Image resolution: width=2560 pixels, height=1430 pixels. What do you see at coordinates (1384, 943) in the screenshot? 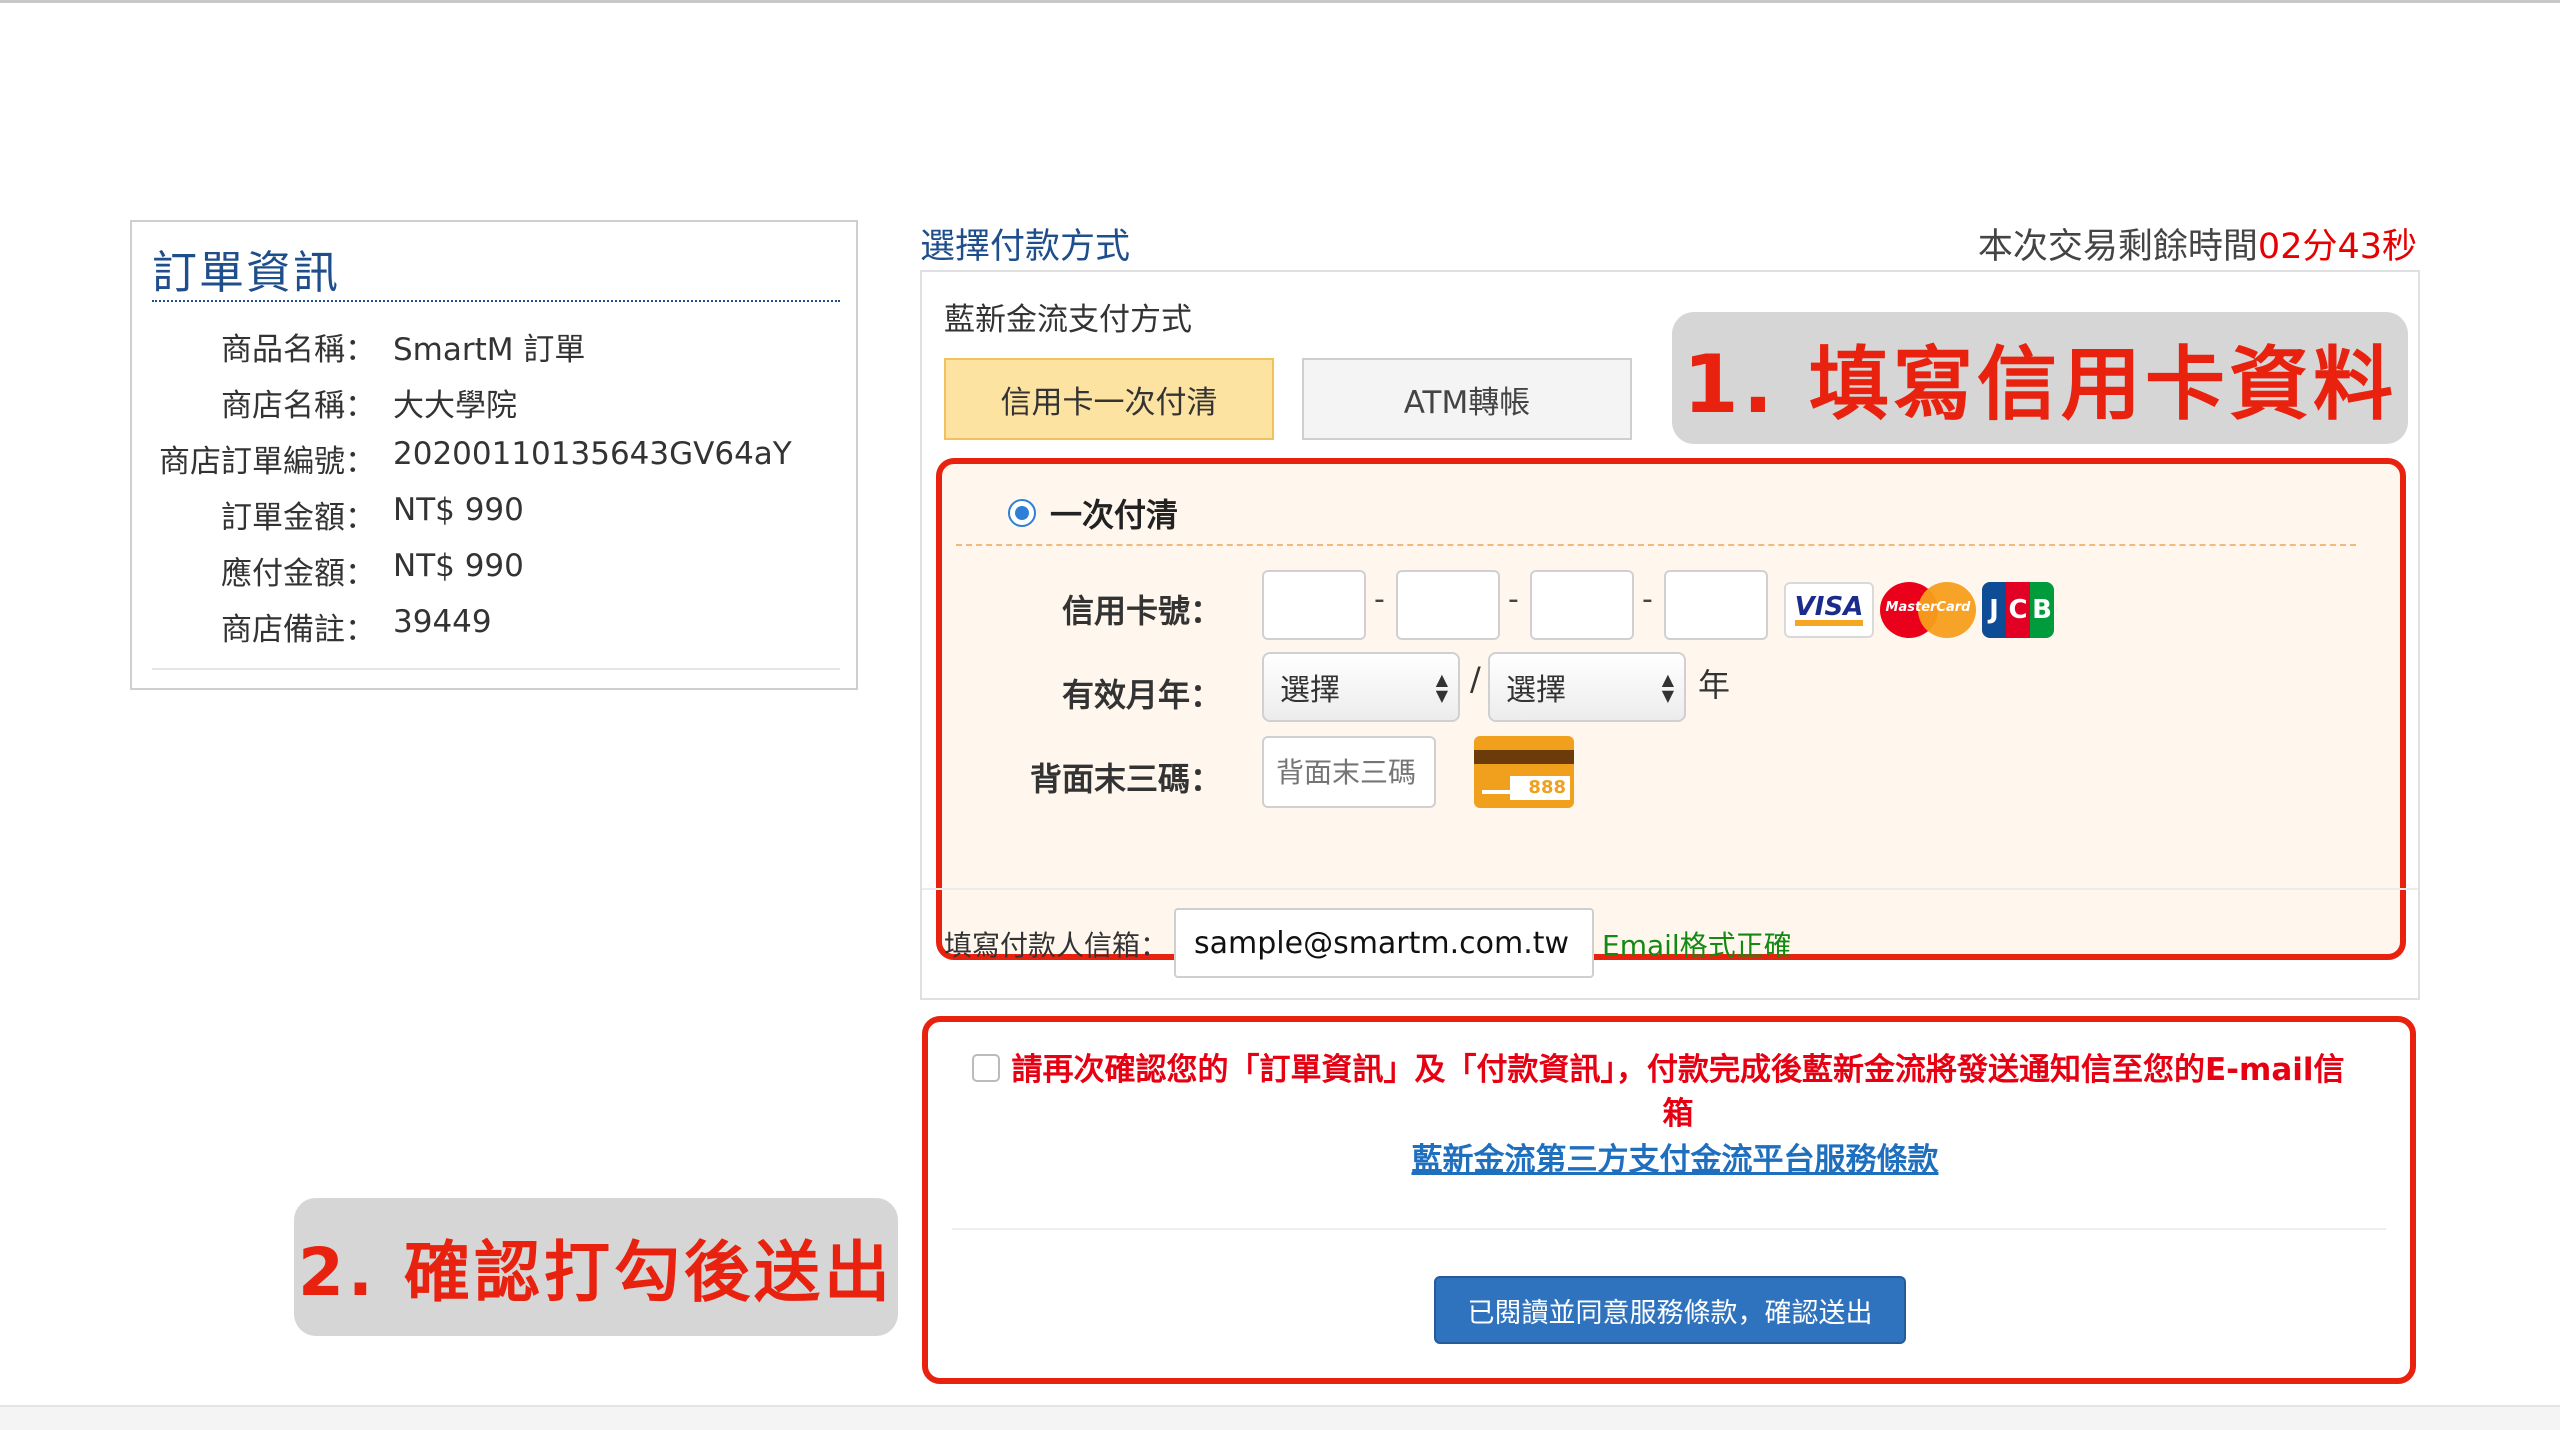
I see `payer-email-input` at bounding box center [1384, 943].